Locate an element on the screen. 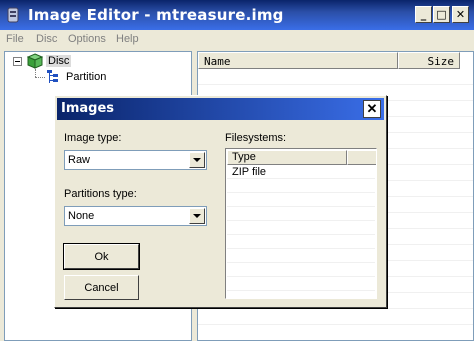  column-header-extra is located at coordinates (361, 157).